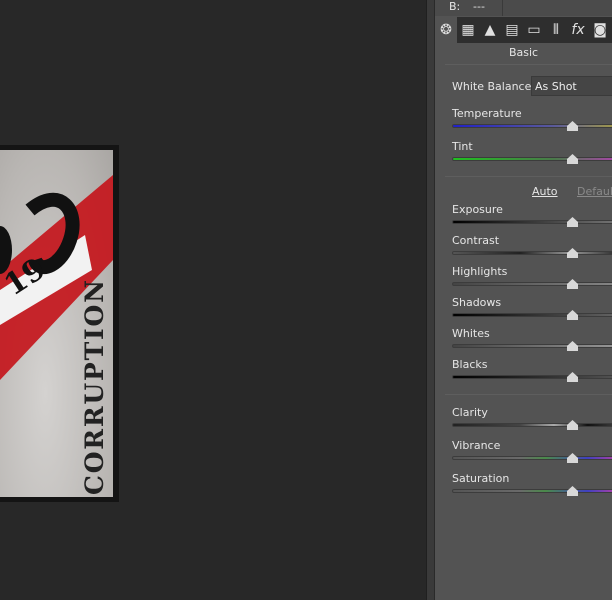 This screenshot has width=612, height=600. Describe the element at coordinates (430, 300) in the screenshot. I see `panel-divider` at that location.